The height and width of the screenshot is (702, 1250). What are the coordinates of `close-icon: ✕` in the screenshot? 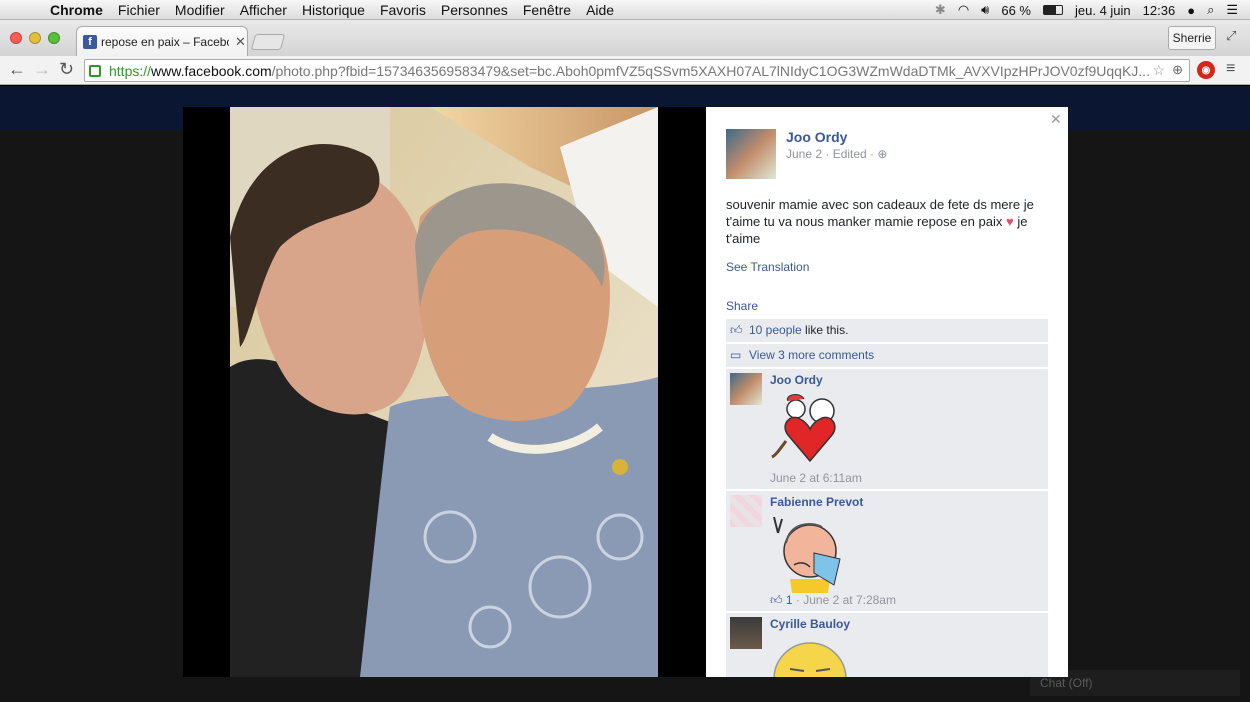 It's located at (1056, 119).